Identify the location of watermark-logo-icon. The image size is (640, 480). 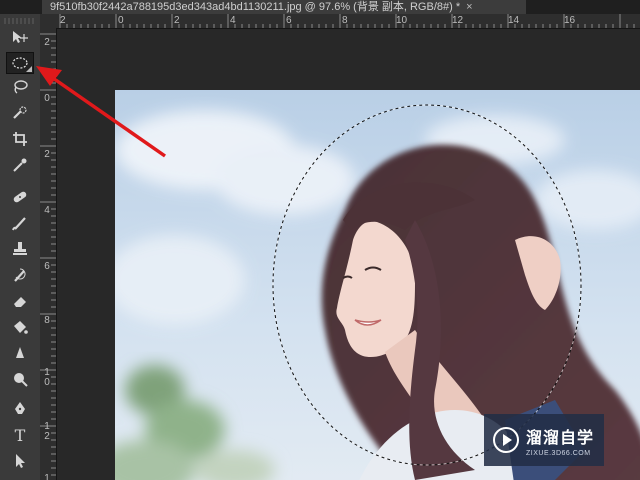
(506, 440).